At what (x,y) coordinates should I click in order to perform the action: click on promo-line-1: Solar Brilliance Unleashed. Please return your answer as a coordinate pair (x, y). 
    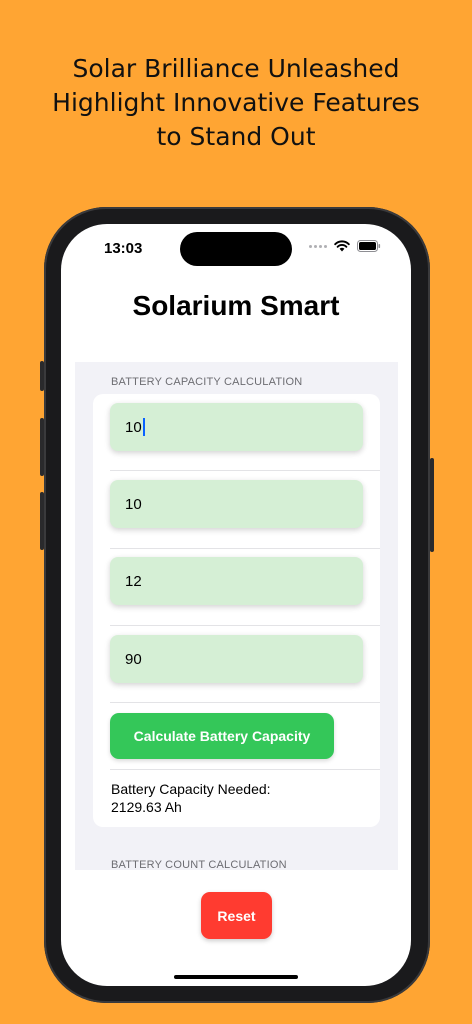
    Looking at the image, I should click on (236, 68).